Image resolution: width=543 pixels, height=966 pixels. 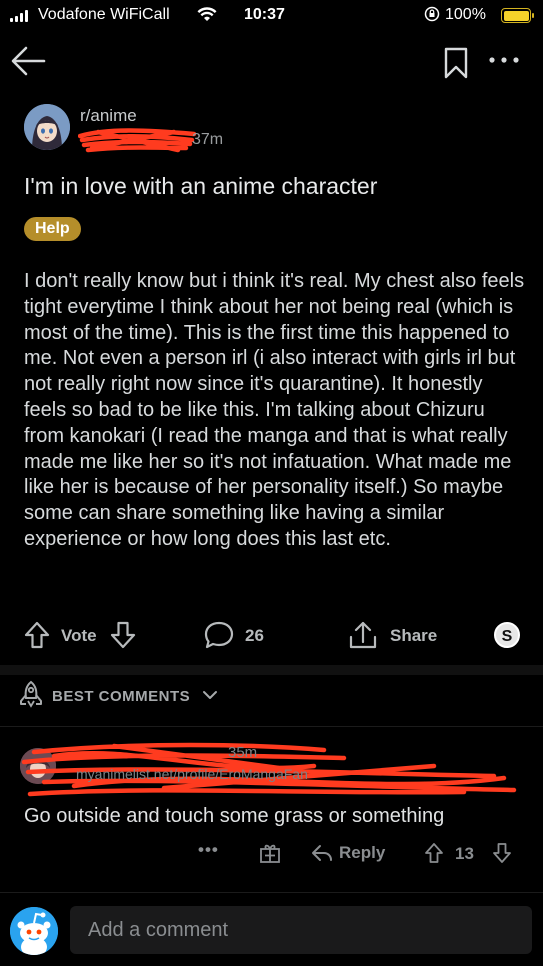 I want to click on upvote-button, so click(x=37, y=635).